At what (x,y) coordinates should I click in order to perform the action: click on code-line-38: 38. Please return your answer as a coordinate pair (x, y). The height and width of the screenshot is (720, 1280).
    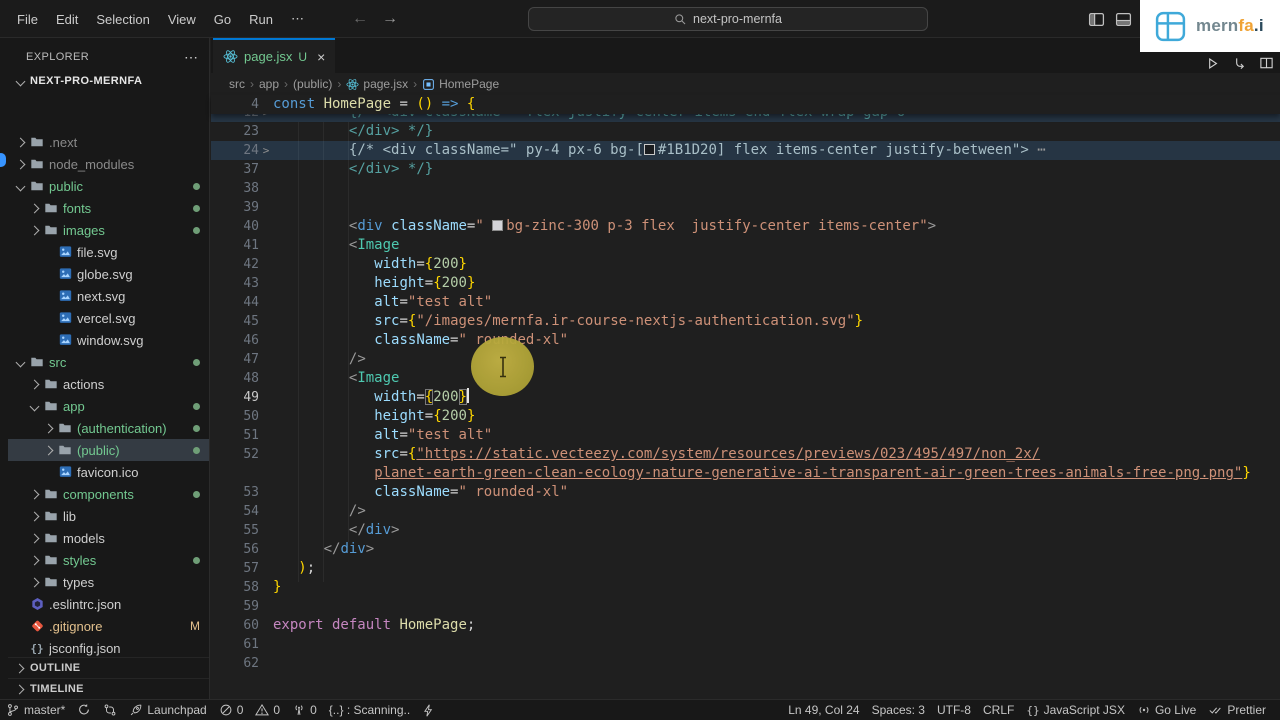
    Looking at the image, I should click on (745, 188).